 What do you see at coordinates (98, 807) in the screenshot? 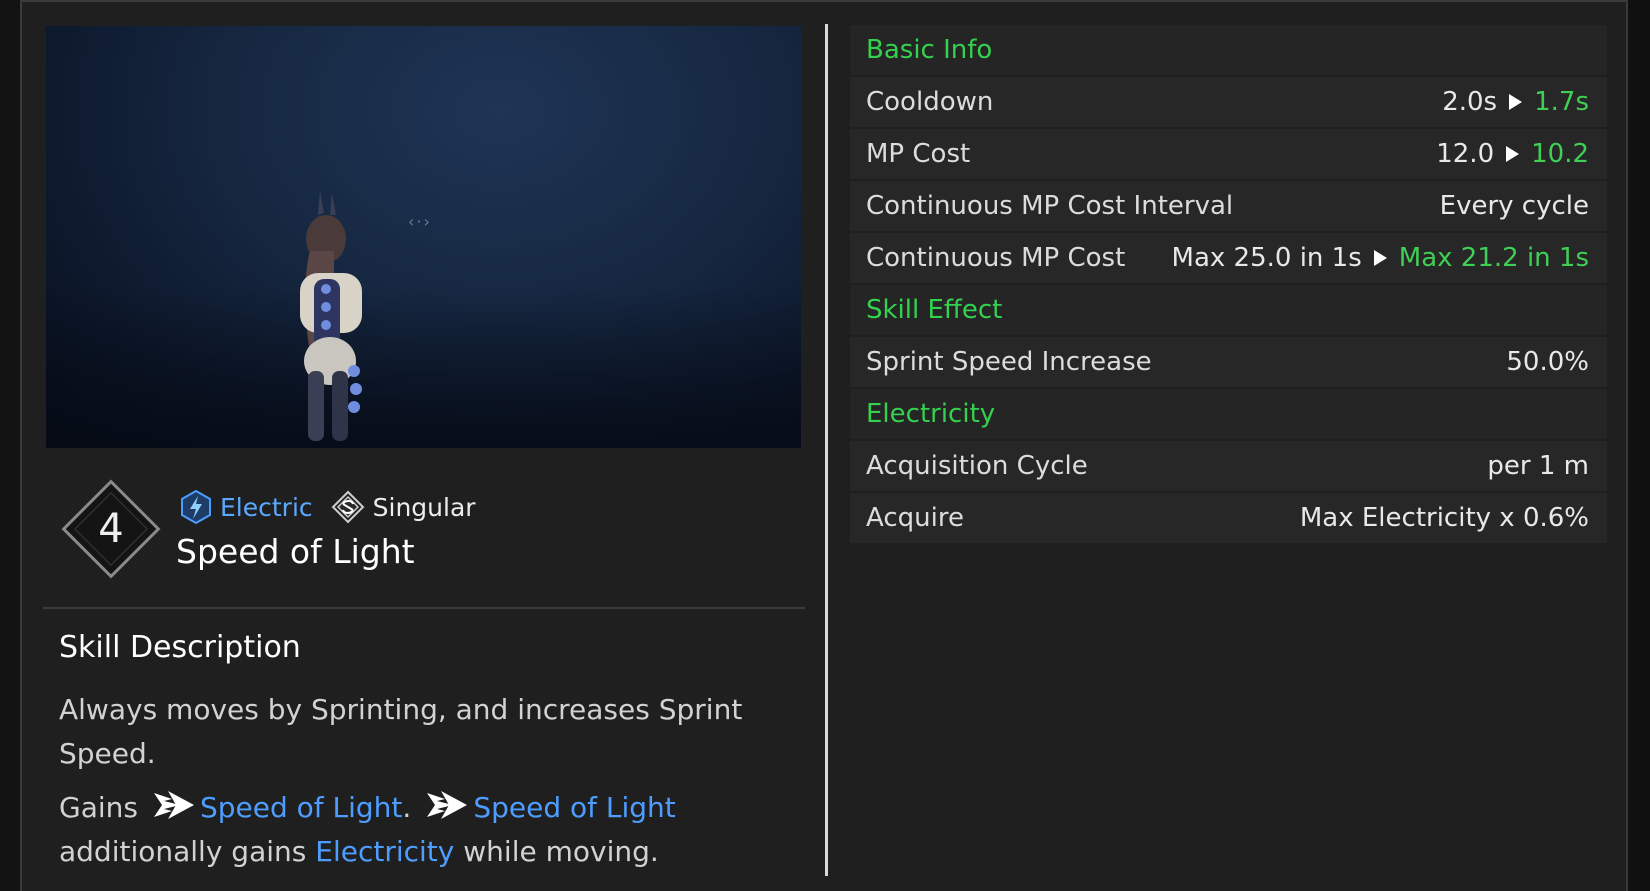
I see `gains-prefix: Gains` at bounding box center [98, 807].